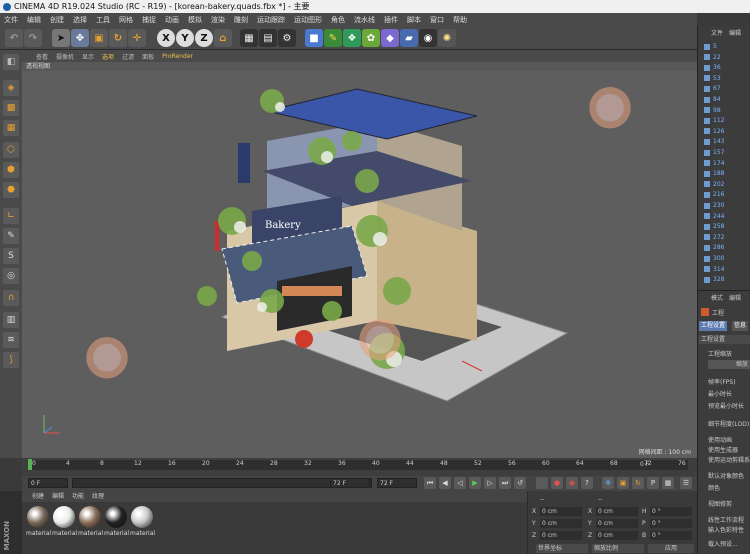  I want to click on axis-x-button: X, so click(166, 38).